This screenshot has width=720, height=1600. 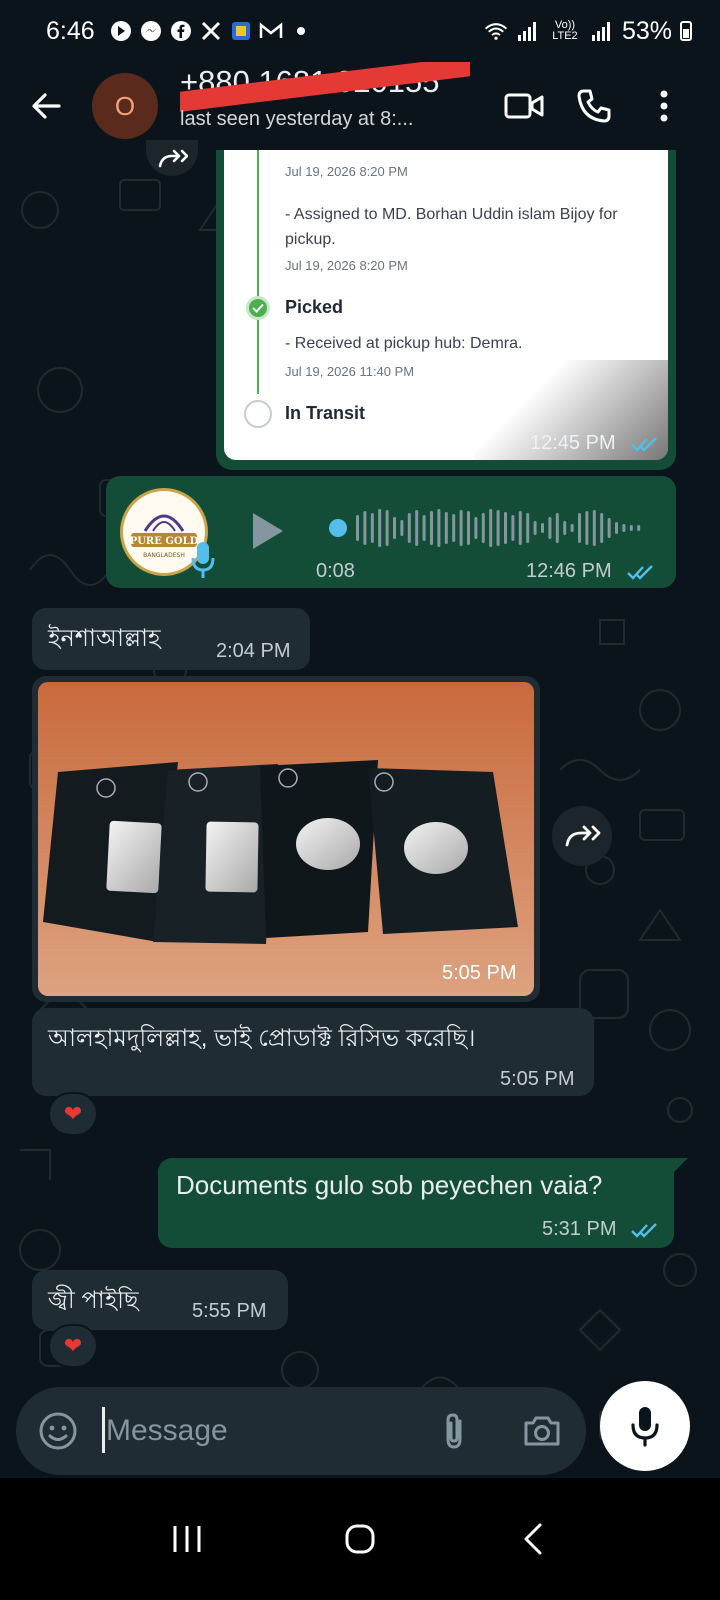 I want to click on recents-icon, so click(x=187, y=1539).